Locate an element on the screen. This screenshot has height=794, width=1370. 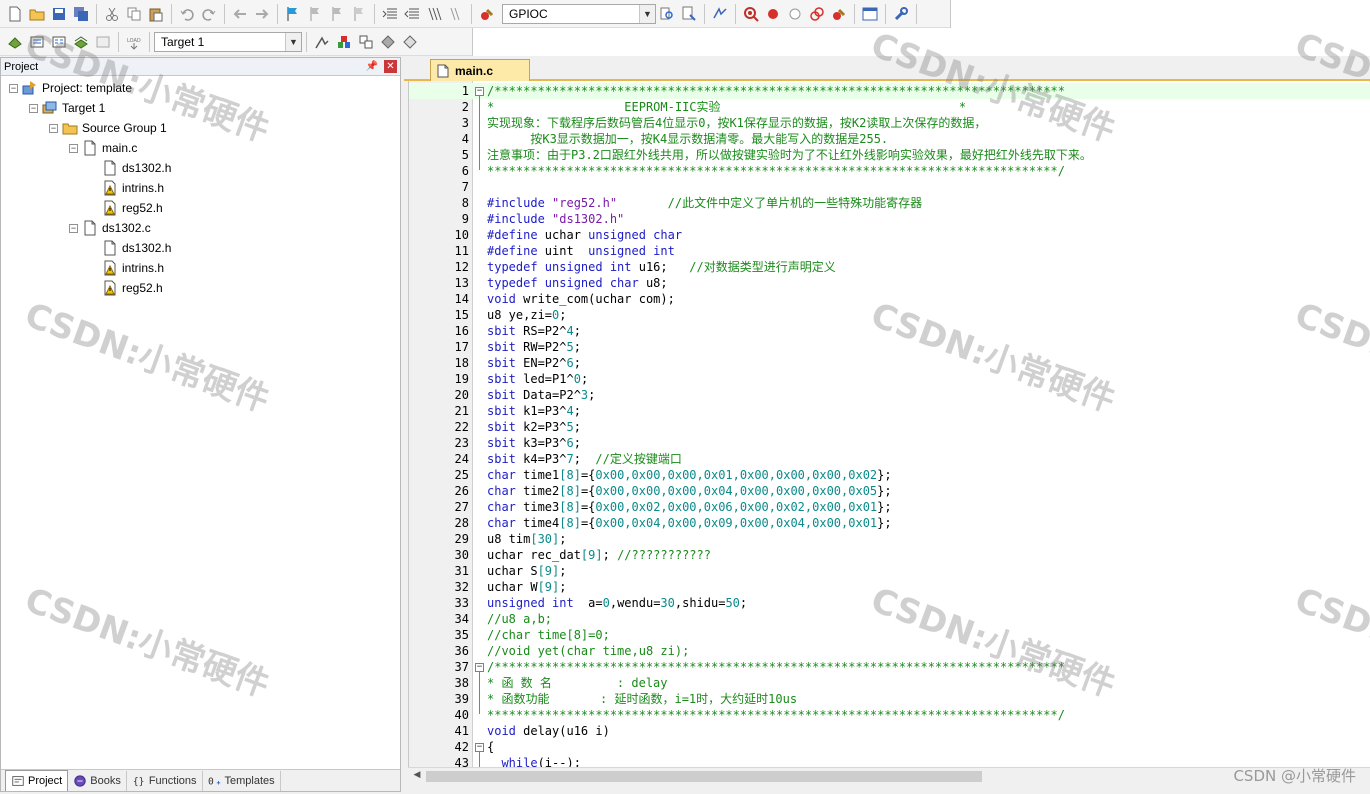
find-combo: GPIOC ▼ is located at coordinates (579, 13).